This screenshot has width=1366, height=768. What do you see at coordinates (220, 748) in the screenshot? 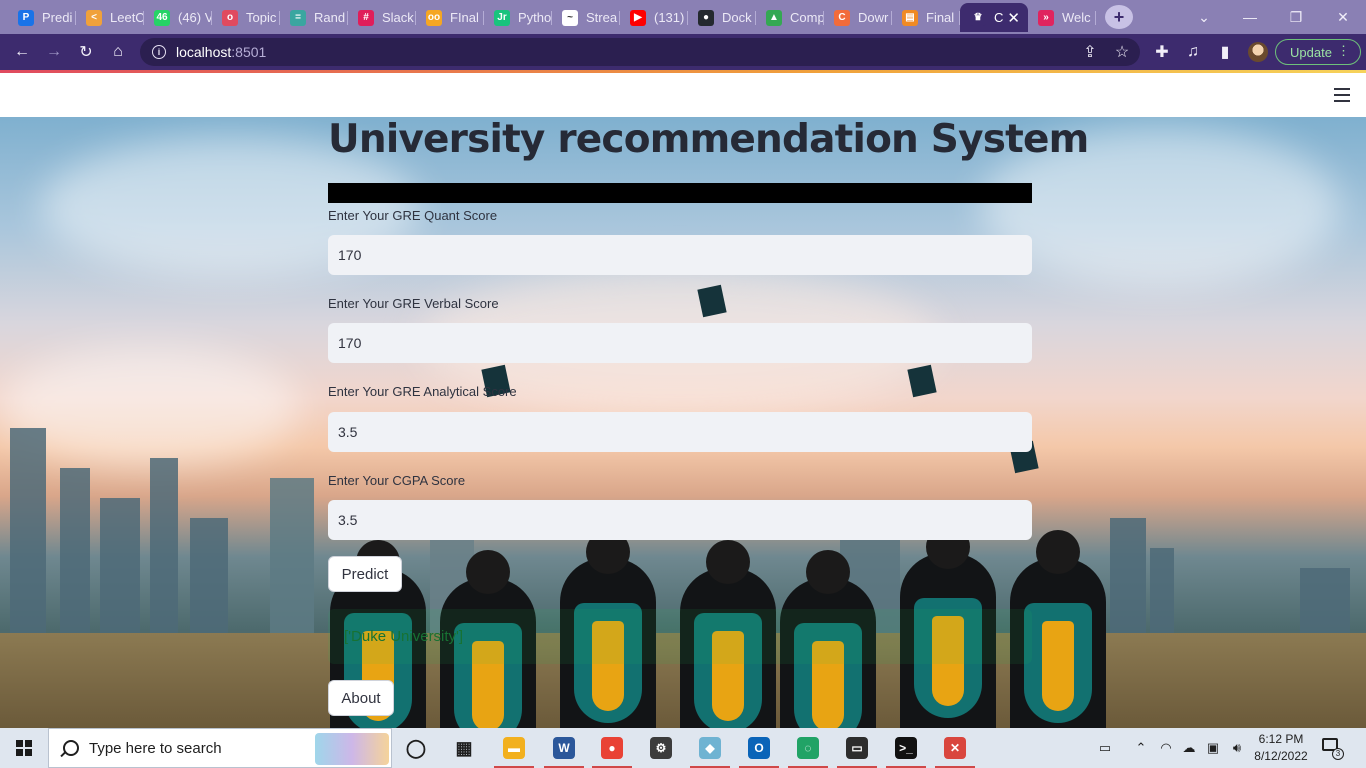
I see `taskbar-search-box: Type here to search` at bounding box center [220, 748].